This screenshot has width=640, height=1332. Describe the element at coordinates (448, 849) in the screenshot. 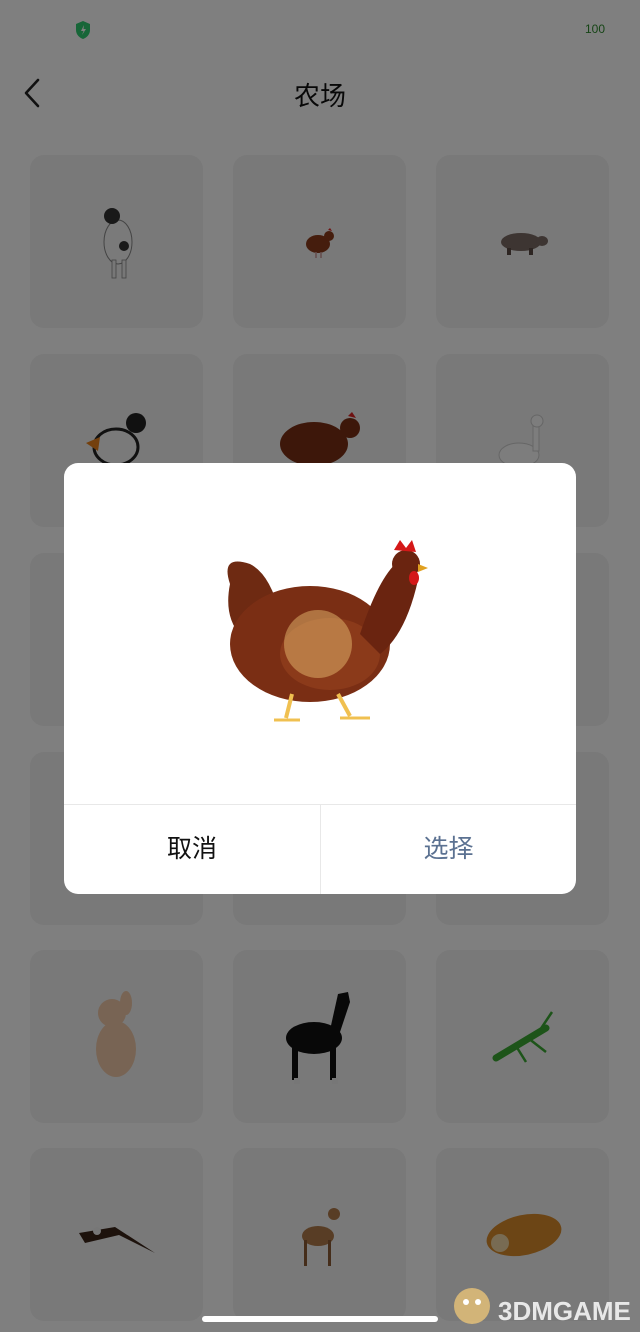

I see `select-button: 选择` at that location.